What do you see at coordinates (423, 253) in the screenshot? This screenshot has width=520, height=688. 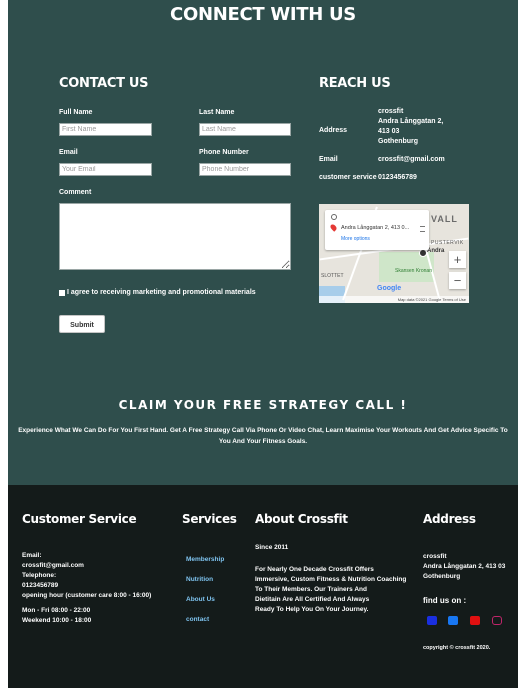 I see `map-marker-dot` at bounding box center [423, 253].